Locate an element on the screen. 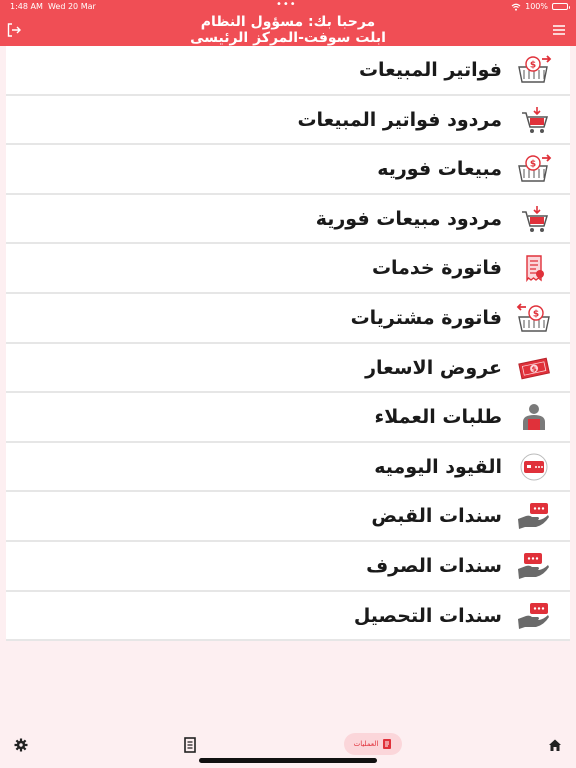 The image size is (576, 768). menu-item-customer-orders: طلبات العملاء is located at coordinates (288, 418).